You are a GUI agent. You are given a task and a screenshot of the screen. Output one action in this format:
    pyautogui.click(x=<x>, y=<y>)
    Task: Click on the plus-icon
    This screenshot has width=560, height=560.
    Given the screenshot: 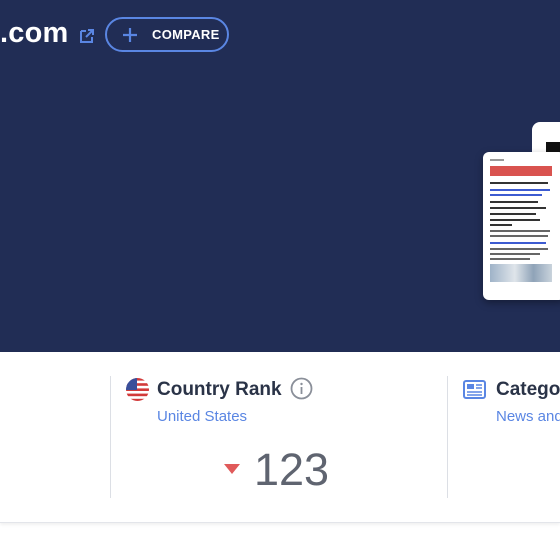 What is the action you would take?
    pyautogui.click(x=130, y=34)
    